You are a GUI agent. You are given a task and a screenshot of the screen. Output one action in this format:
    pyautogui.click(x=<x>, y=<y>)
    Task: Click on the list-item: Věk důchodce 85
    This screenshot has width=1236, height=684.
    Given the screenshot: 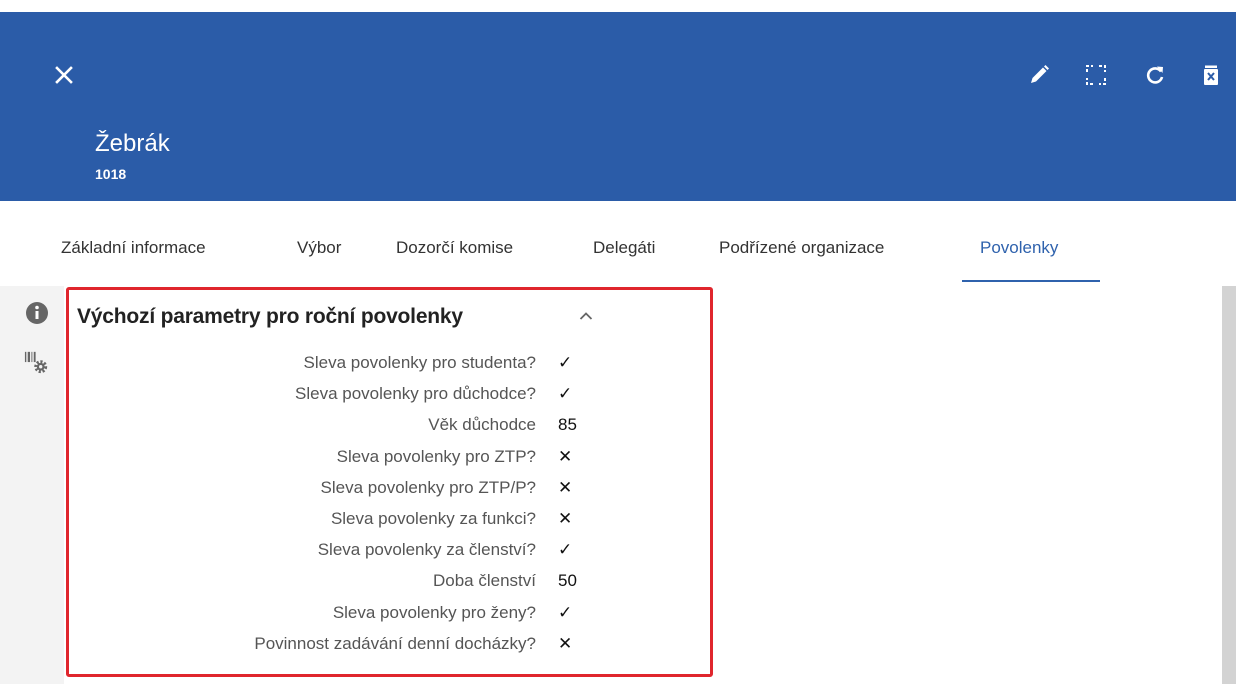 What is the action you would take?
    pyautogui.click(x=389, y=424)
    